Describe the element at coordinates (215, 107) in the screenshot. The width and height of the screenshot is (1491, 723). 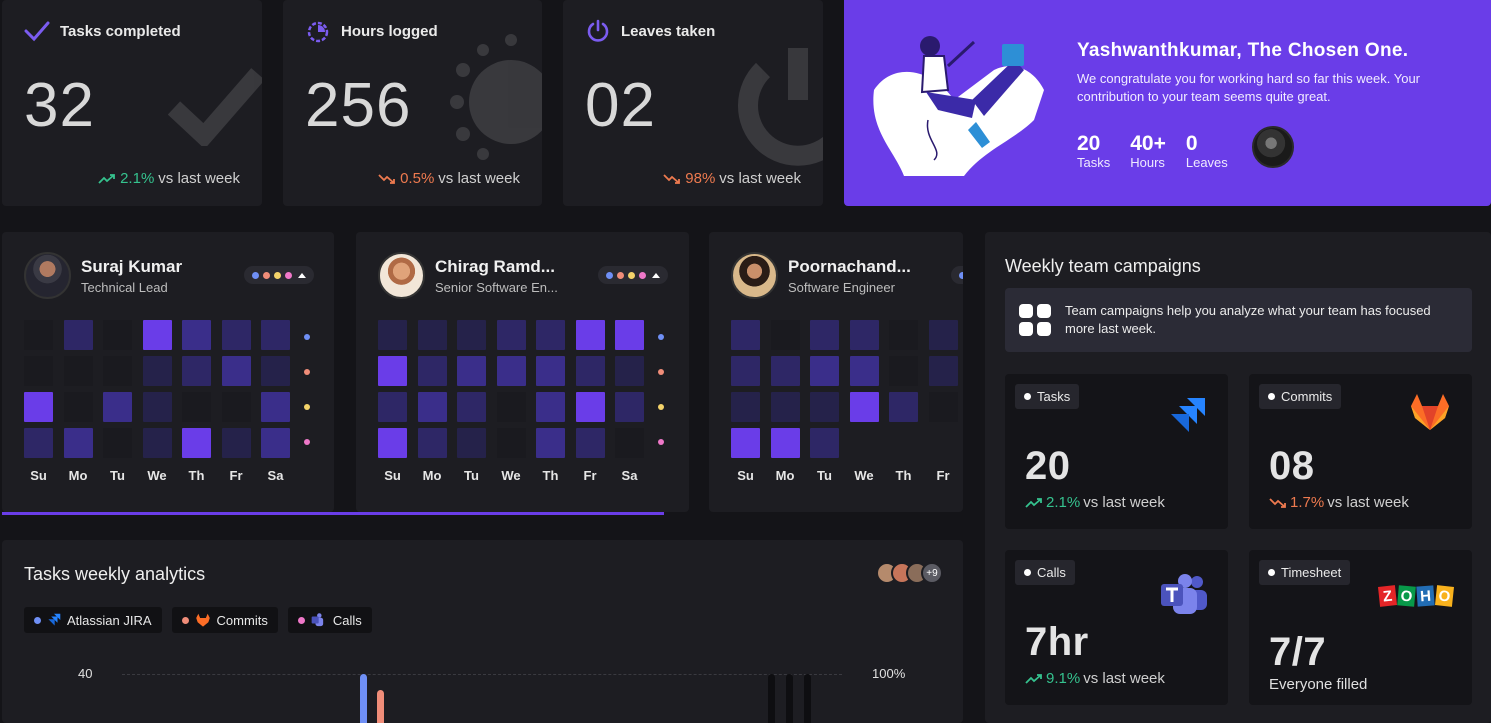
I see `check-bg-icon` at that location.